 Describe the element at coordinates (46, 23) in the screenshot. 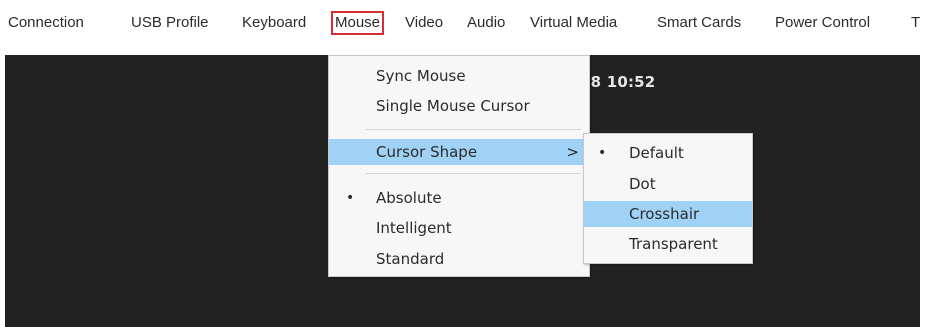

I see `menu-connection: Connection` at that location.